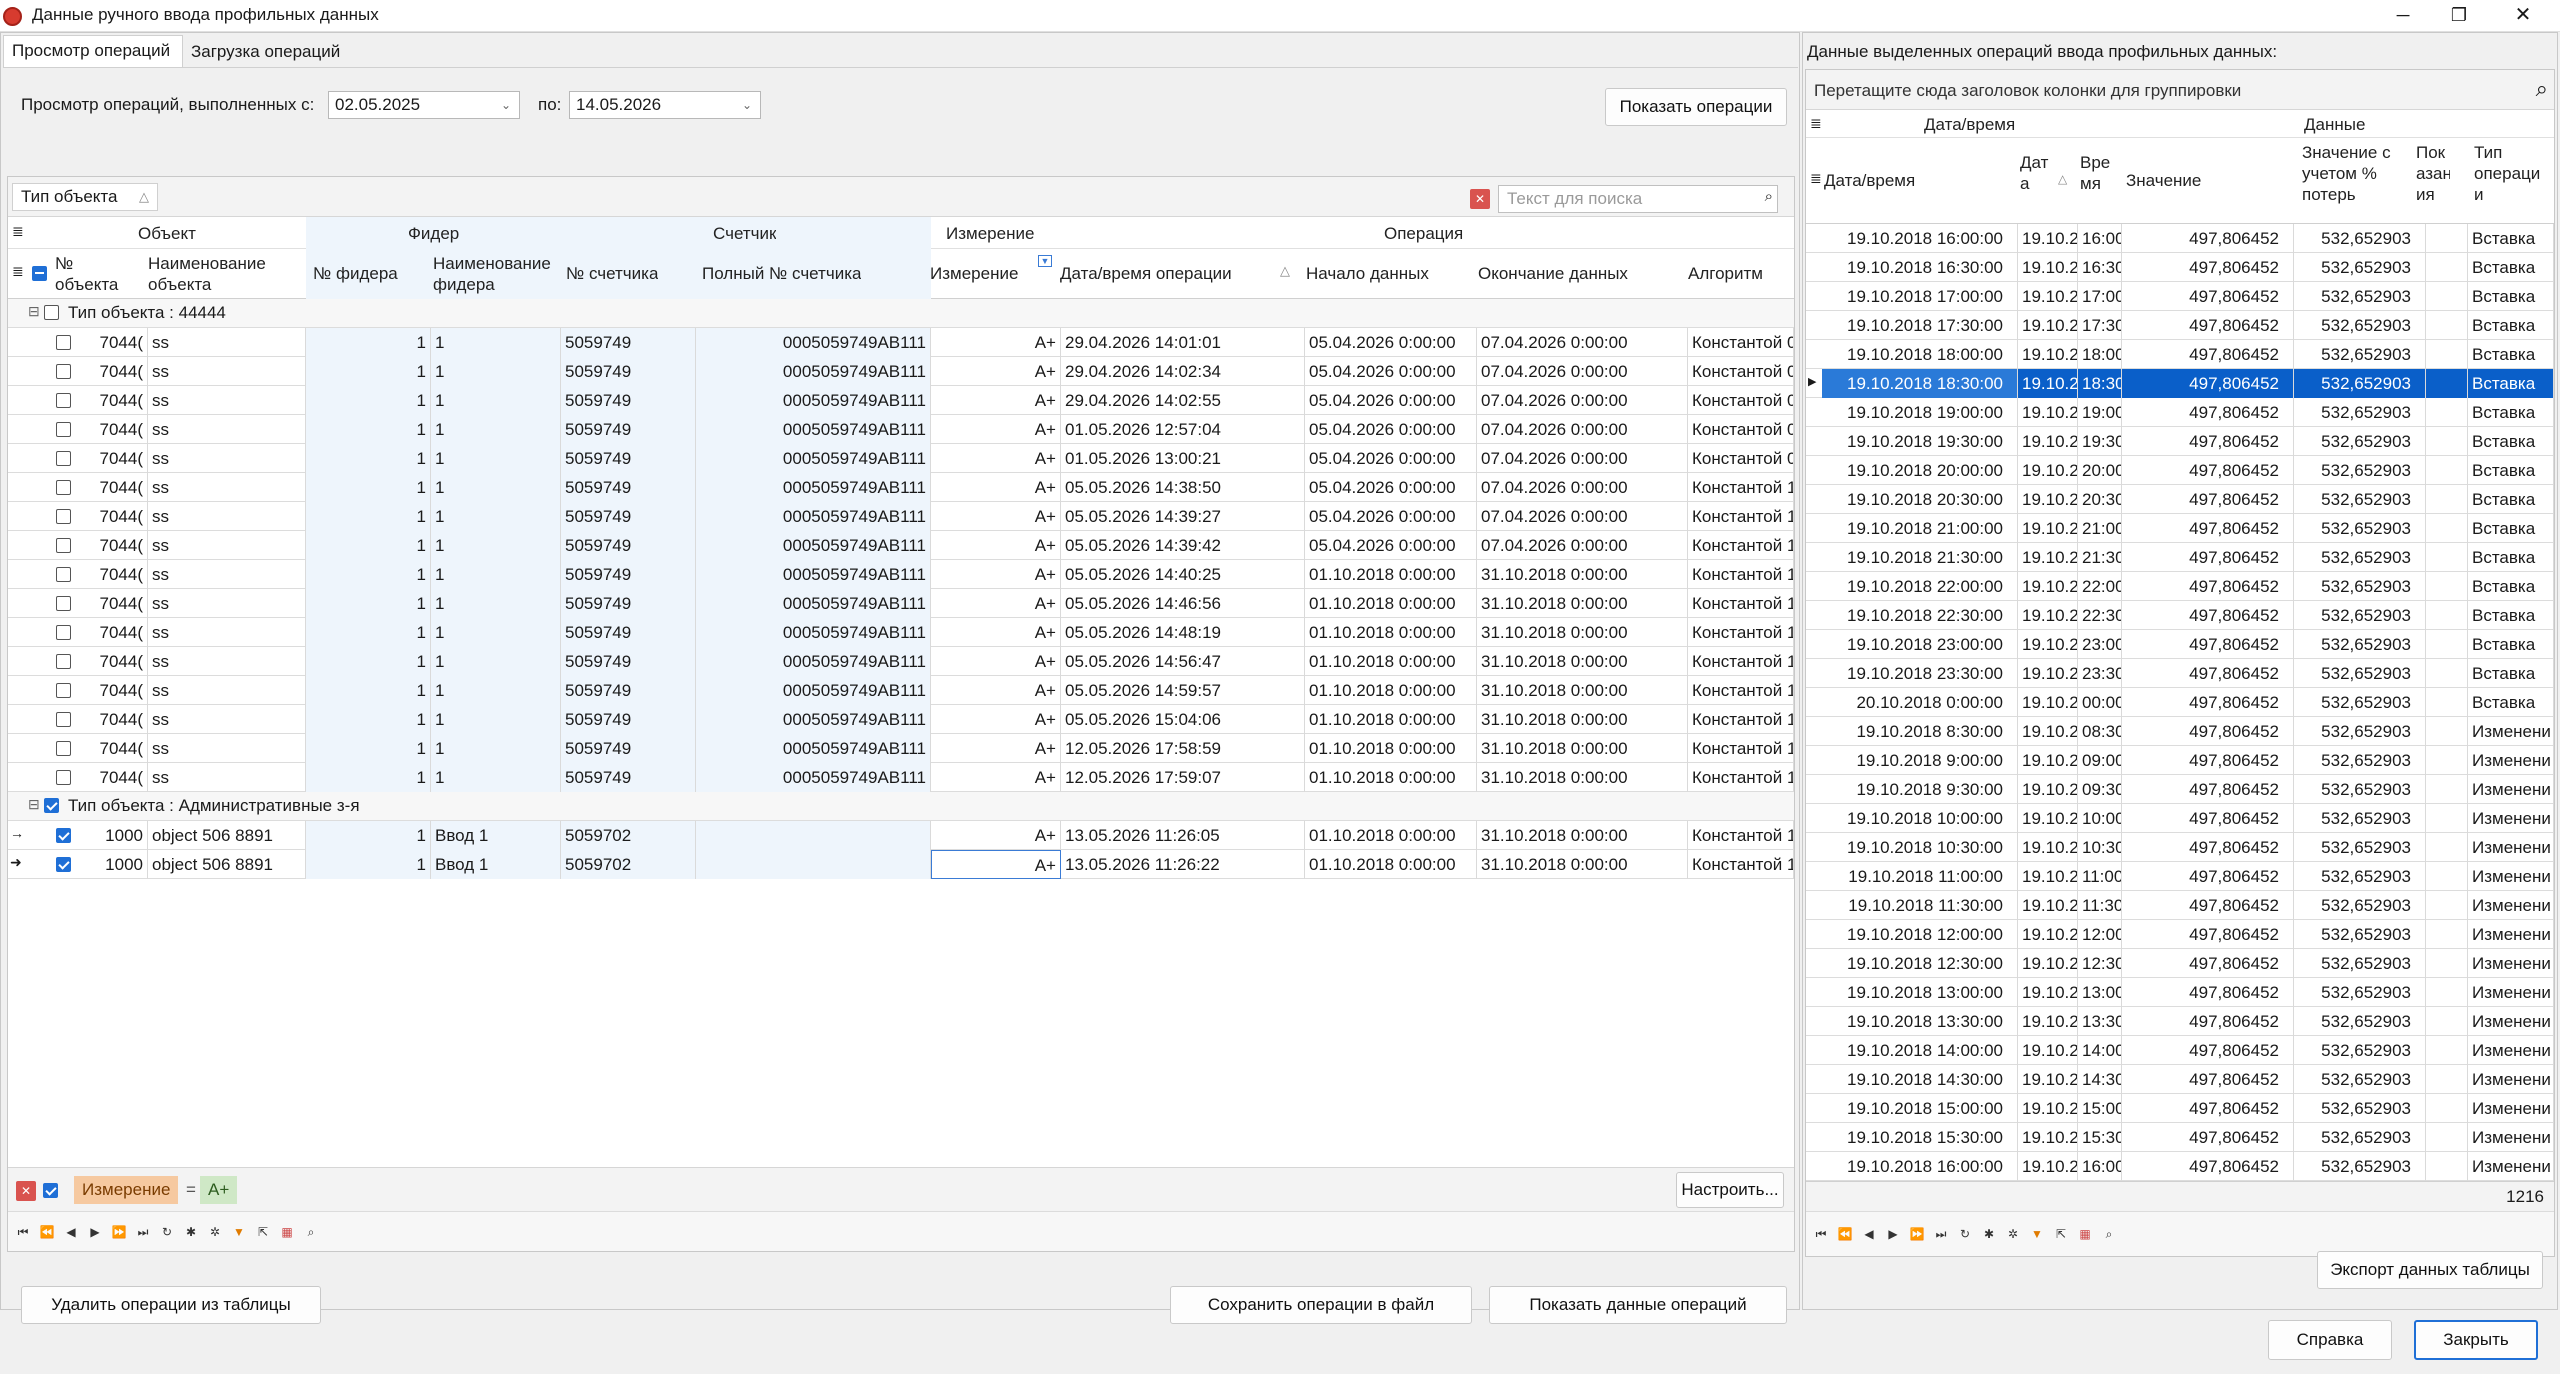  Describe the element at coordinates (2352, 173) in the screenshot. I see `col-value-loss: Значение с учетом % потерь` at that location.